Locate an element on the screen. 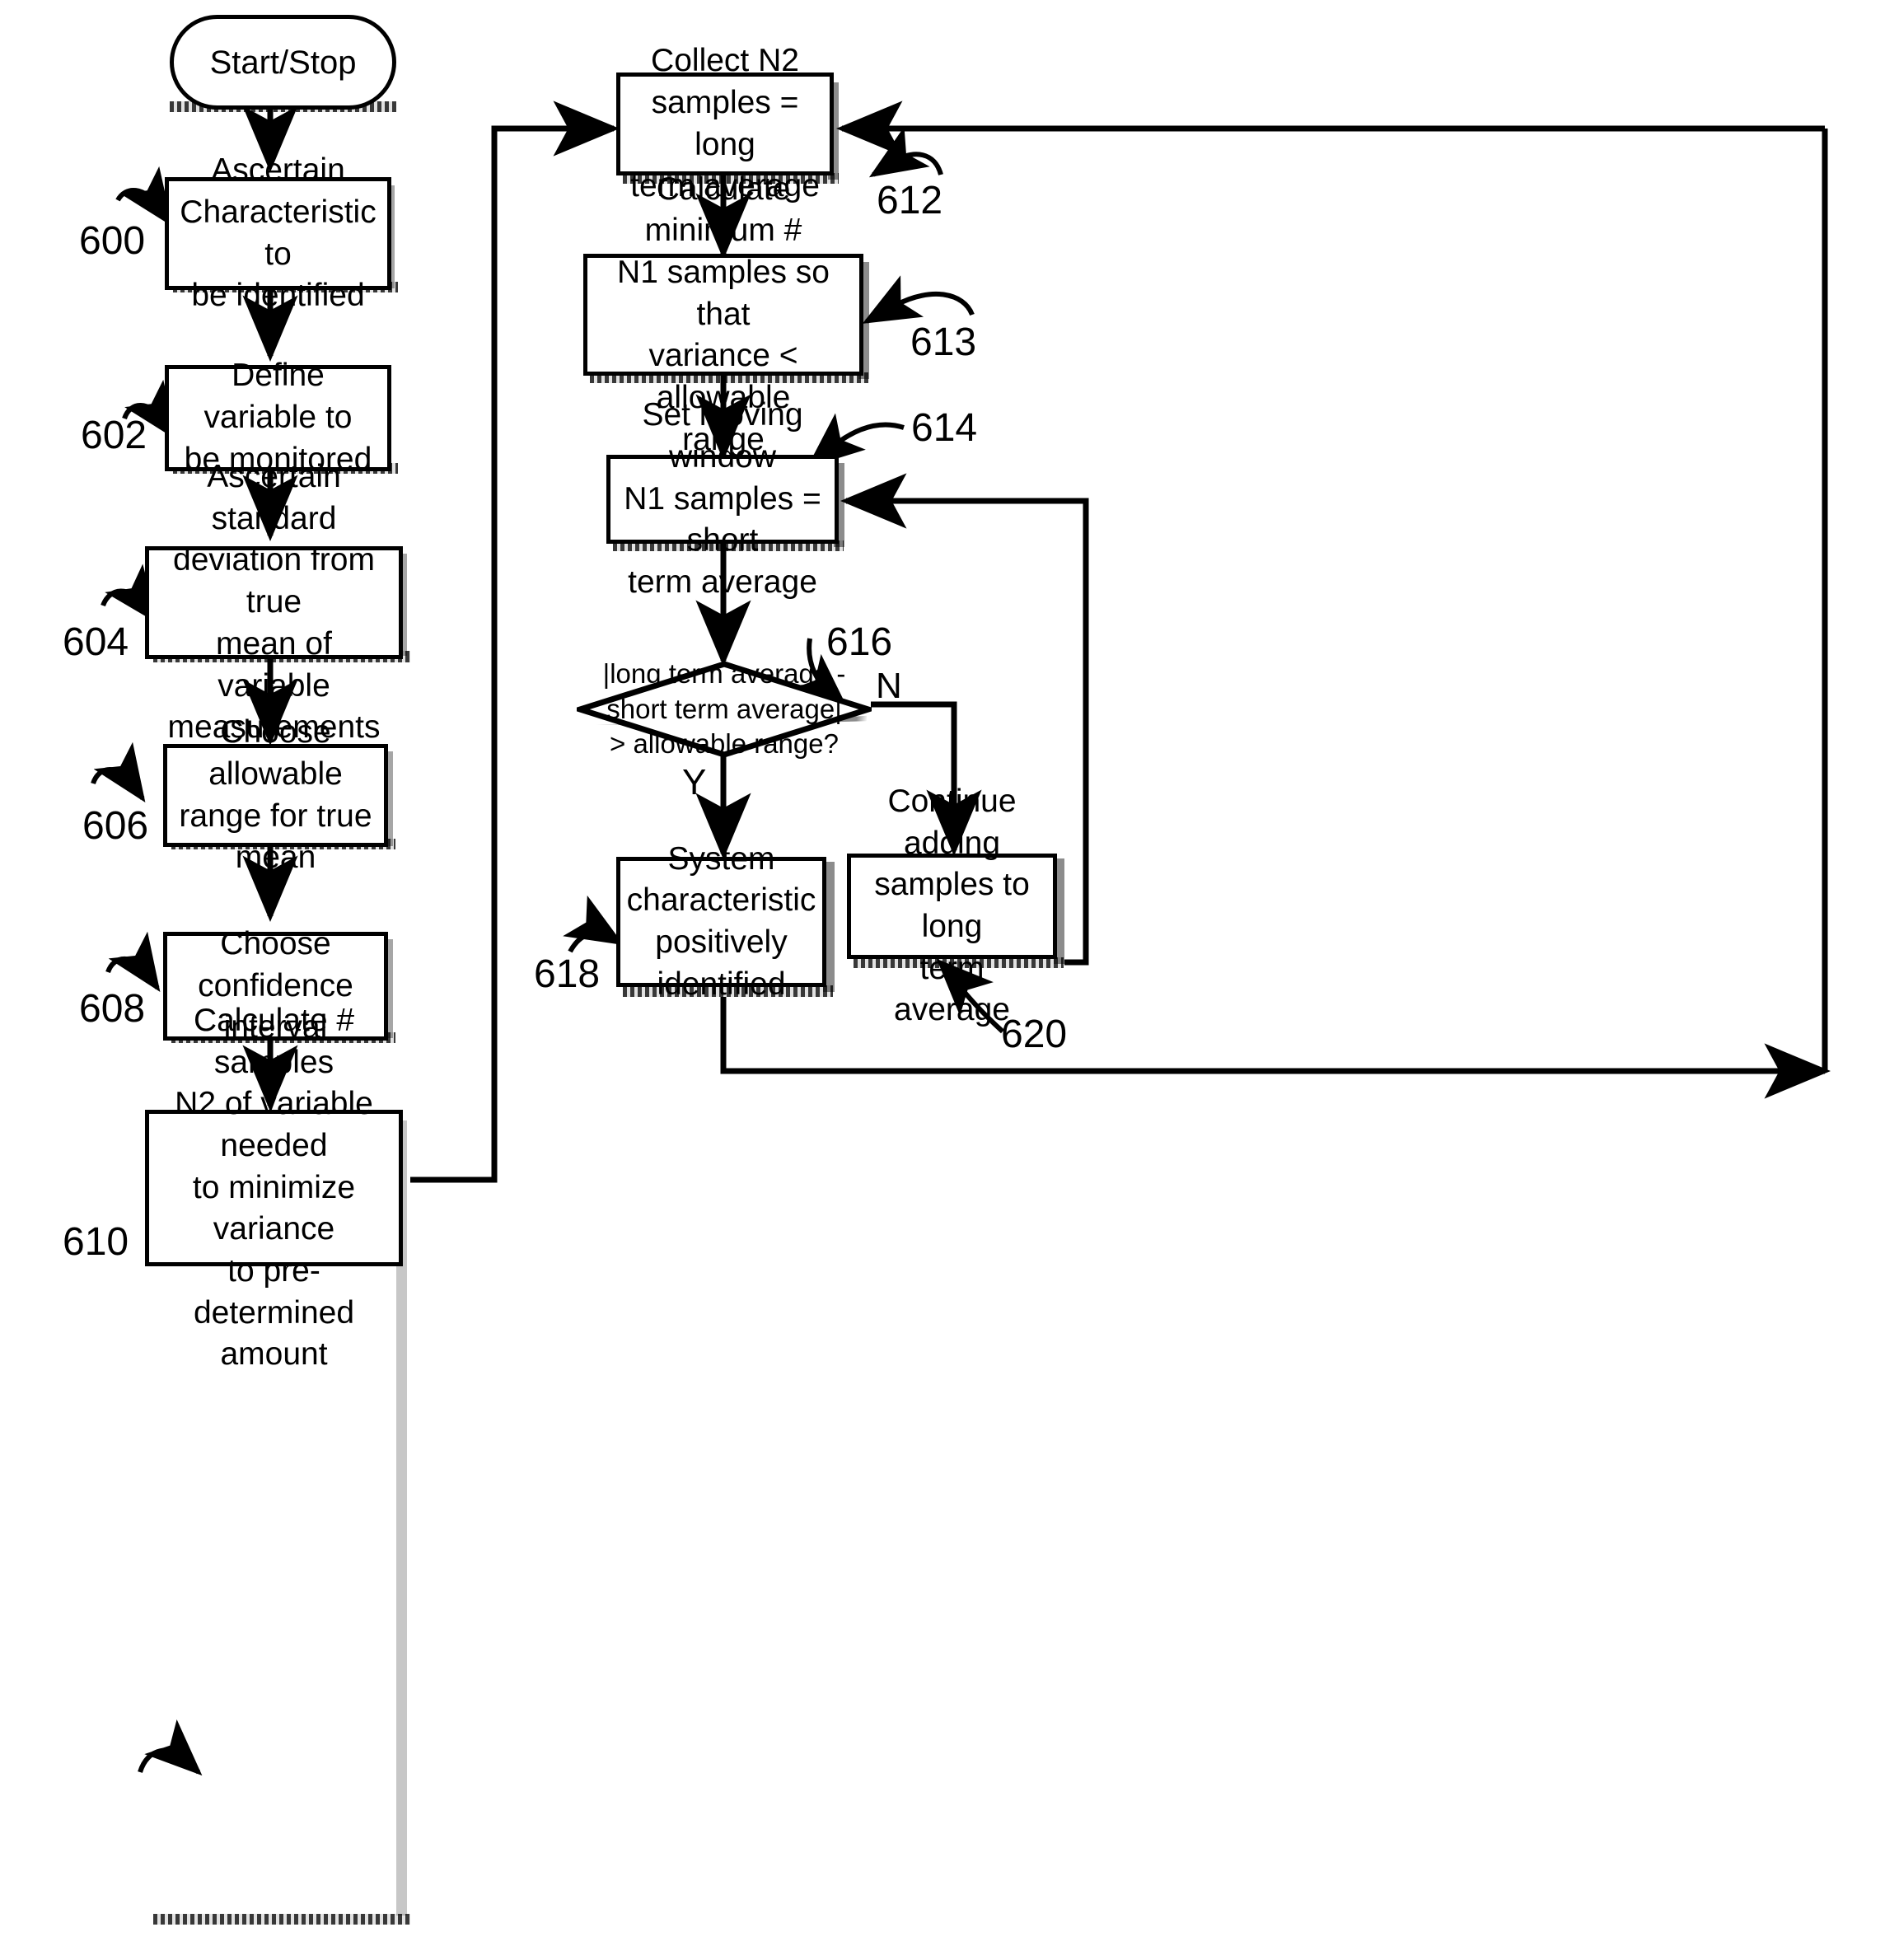 This screenshot has height=1960, width=1899. ref-612: 612 is located at coordinates (910, 201).